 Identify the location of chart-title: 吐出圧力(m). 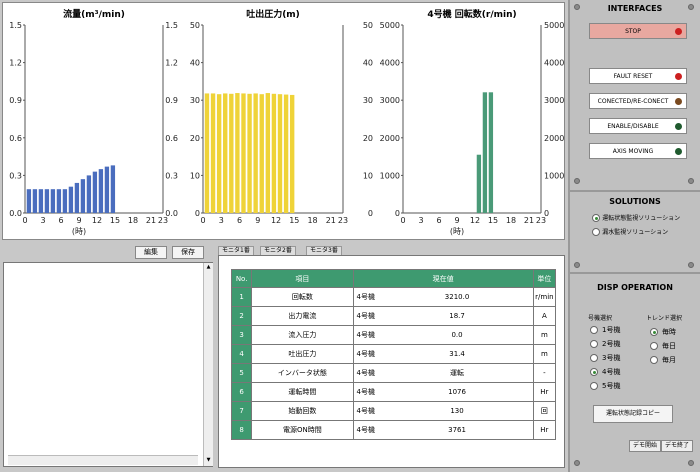
(273, 14).